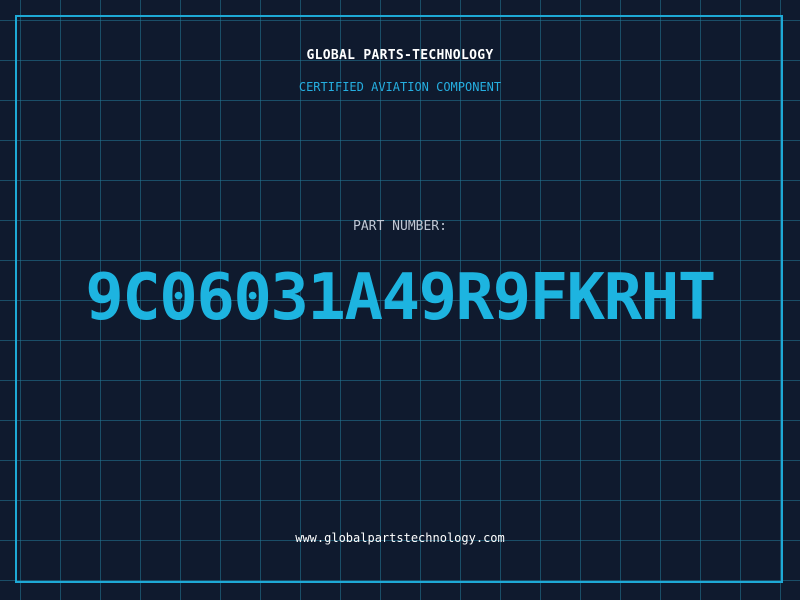 This screenshot has height=600, width=800. Describe the element at coordinates (400, 226) in the screenshot. I see `part-number-label: PART NUMBER:` at that location.